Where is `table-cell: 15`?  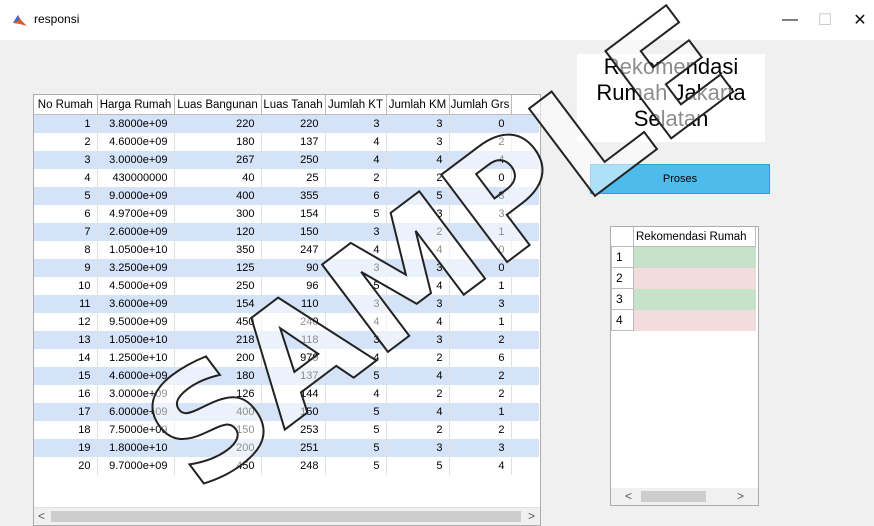
table-cell: 15 is located at coordinates (66, 376).